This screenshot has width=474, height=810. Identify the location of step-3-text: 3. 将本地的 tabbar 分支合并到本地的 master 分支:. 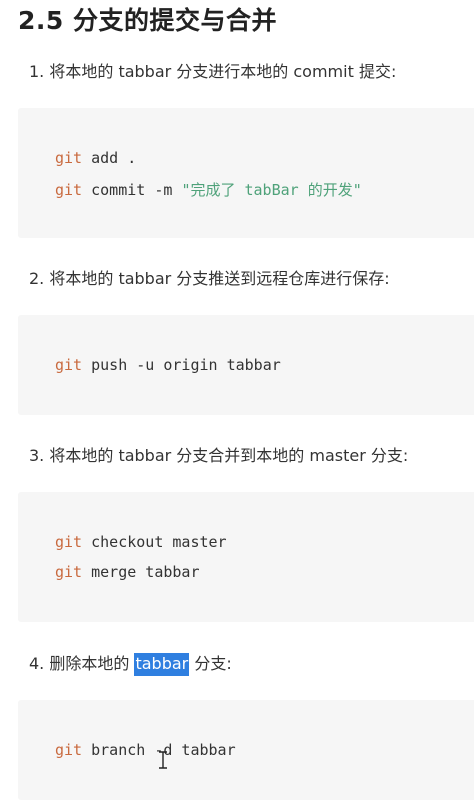
(219, 455).